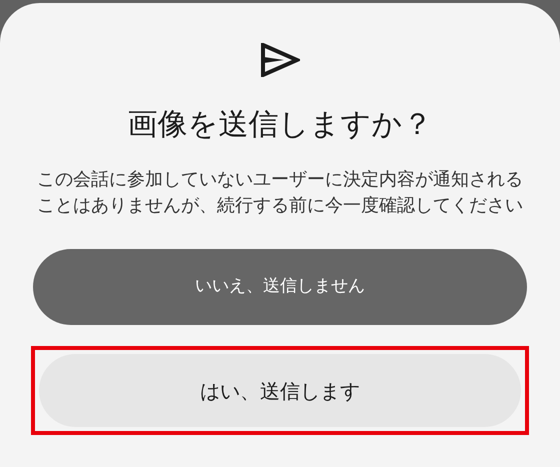 This screenshot has height=467, width=560. I want to click on send-icon, so click(280, 60).